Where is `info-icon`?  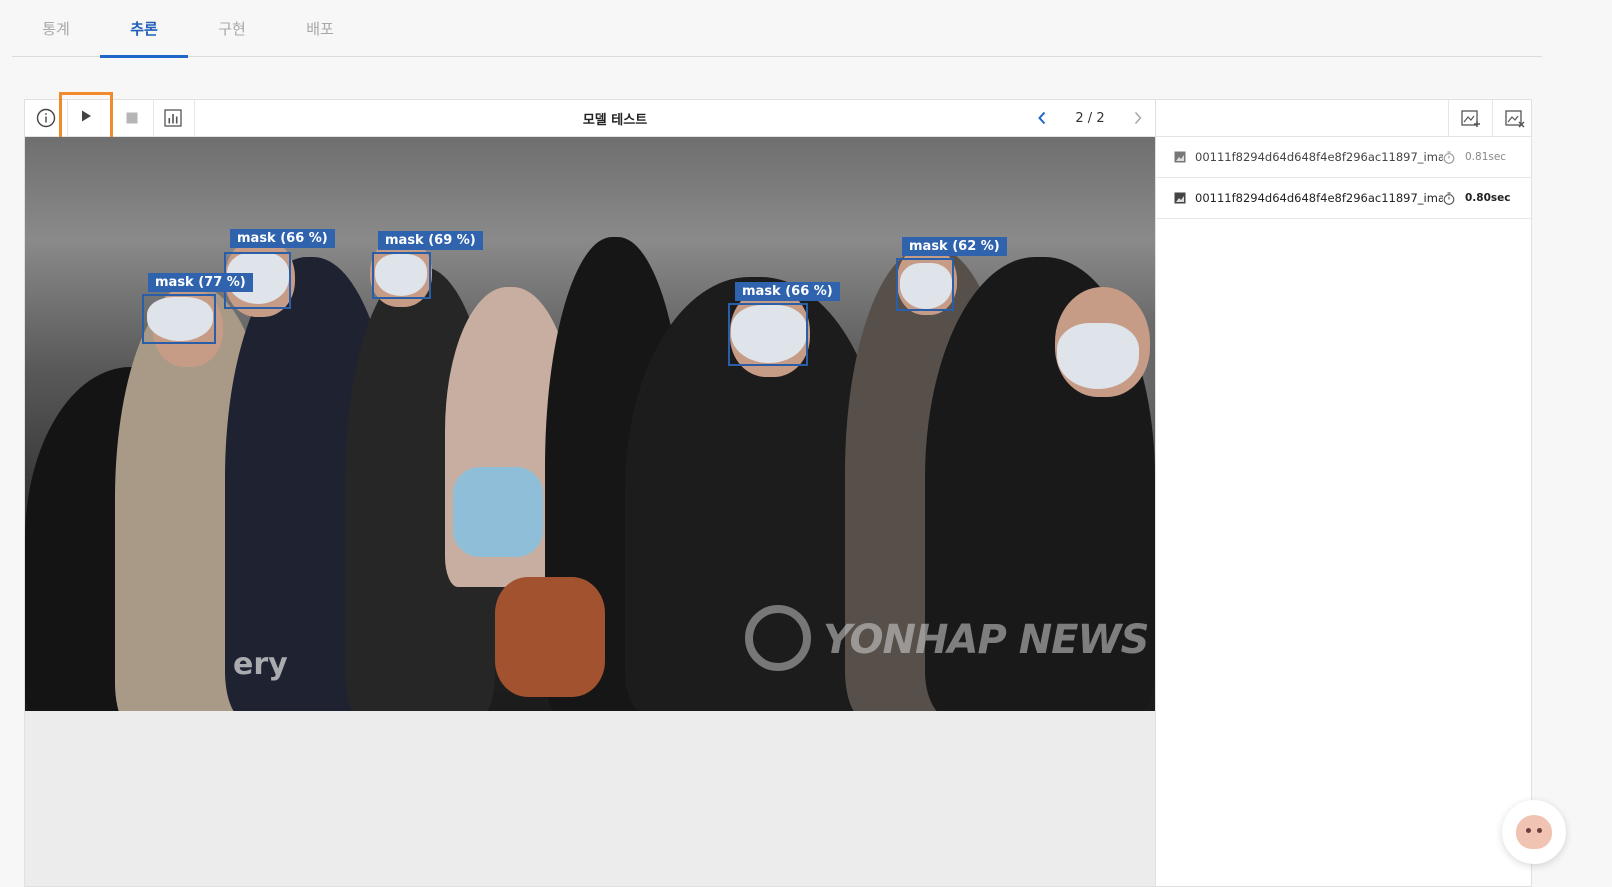
info-icon is located at coordinates (46, 118).